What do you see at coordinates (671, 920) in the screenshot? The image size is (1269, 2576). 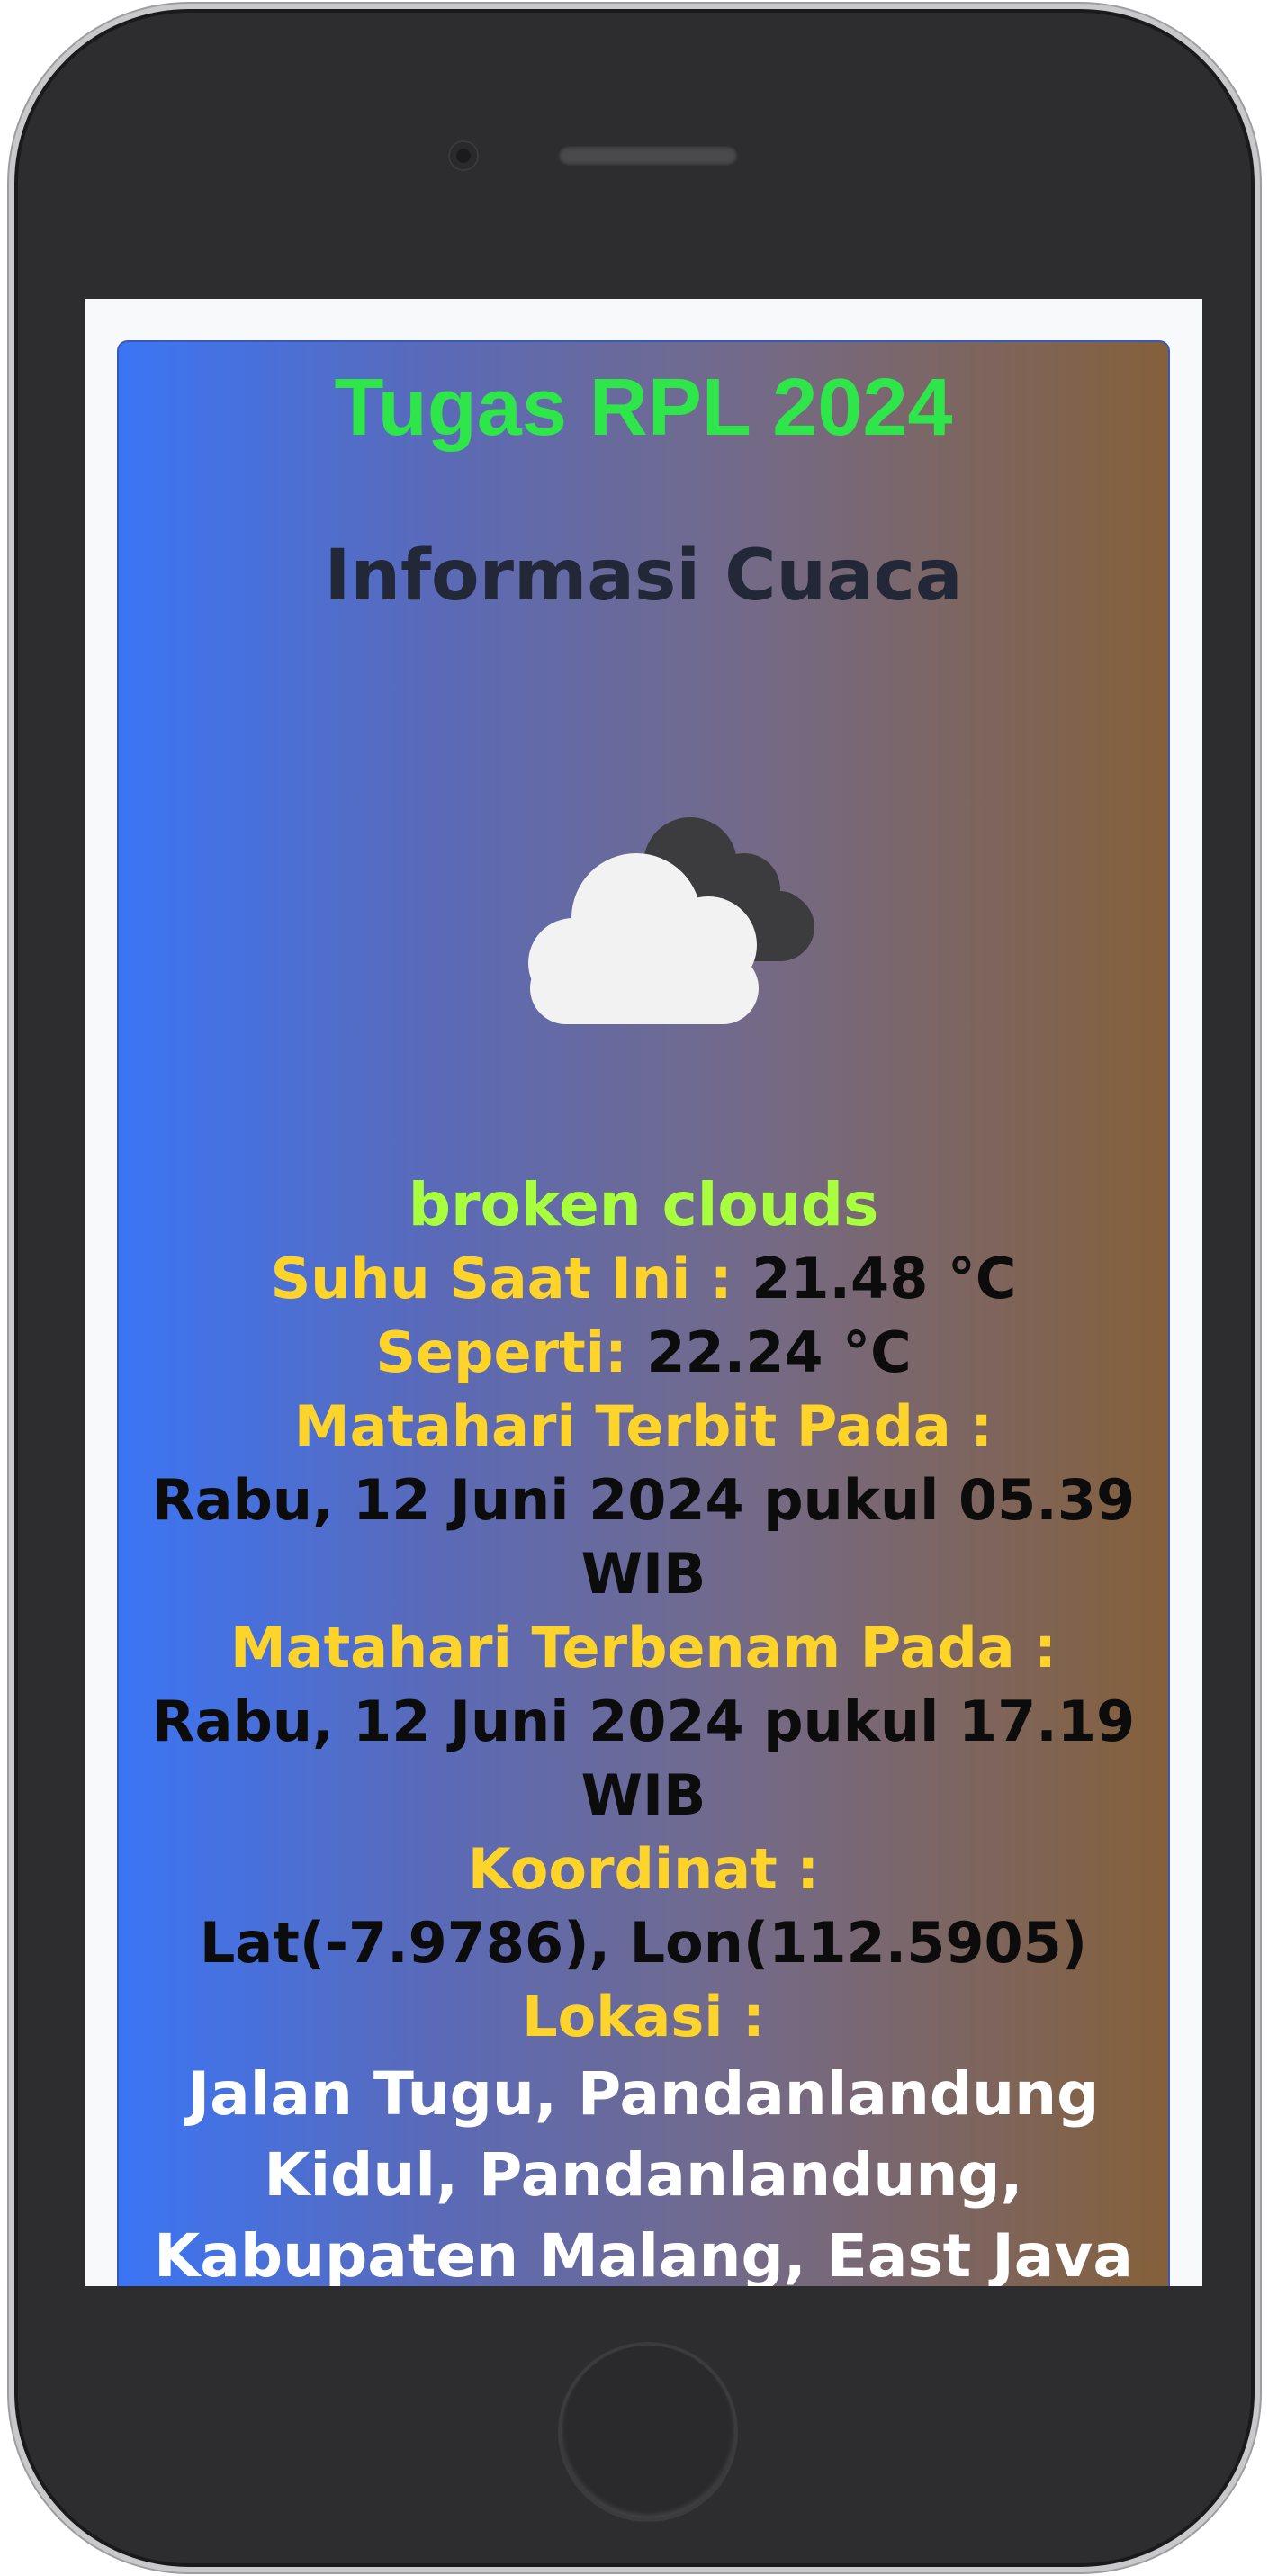 I see `broken-clouds-icon` at bounding box center [671, 920].